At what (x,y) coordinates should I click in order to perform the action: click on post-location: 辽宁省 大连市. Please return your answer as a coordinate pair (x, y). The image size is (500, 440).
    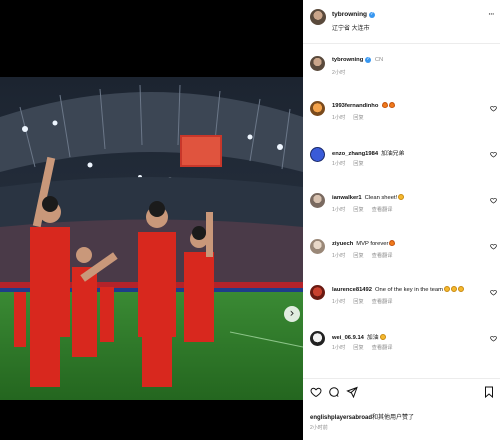
    Looking at the image, I should click on (351, 27).